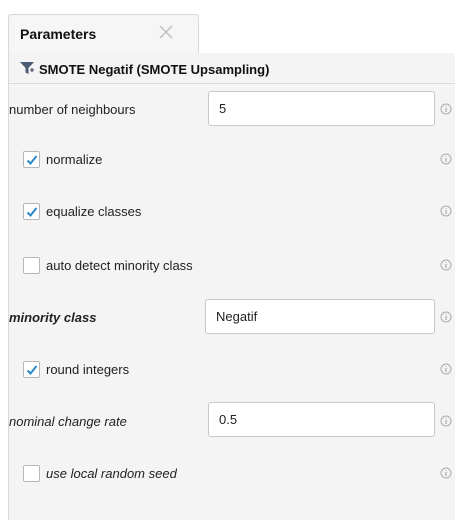 The height and width of the screenshot is (520, 455). Describe the element at coordinates (232, 211) in the screenshot. I see `param-row-equalize: equalize classes` at that location.